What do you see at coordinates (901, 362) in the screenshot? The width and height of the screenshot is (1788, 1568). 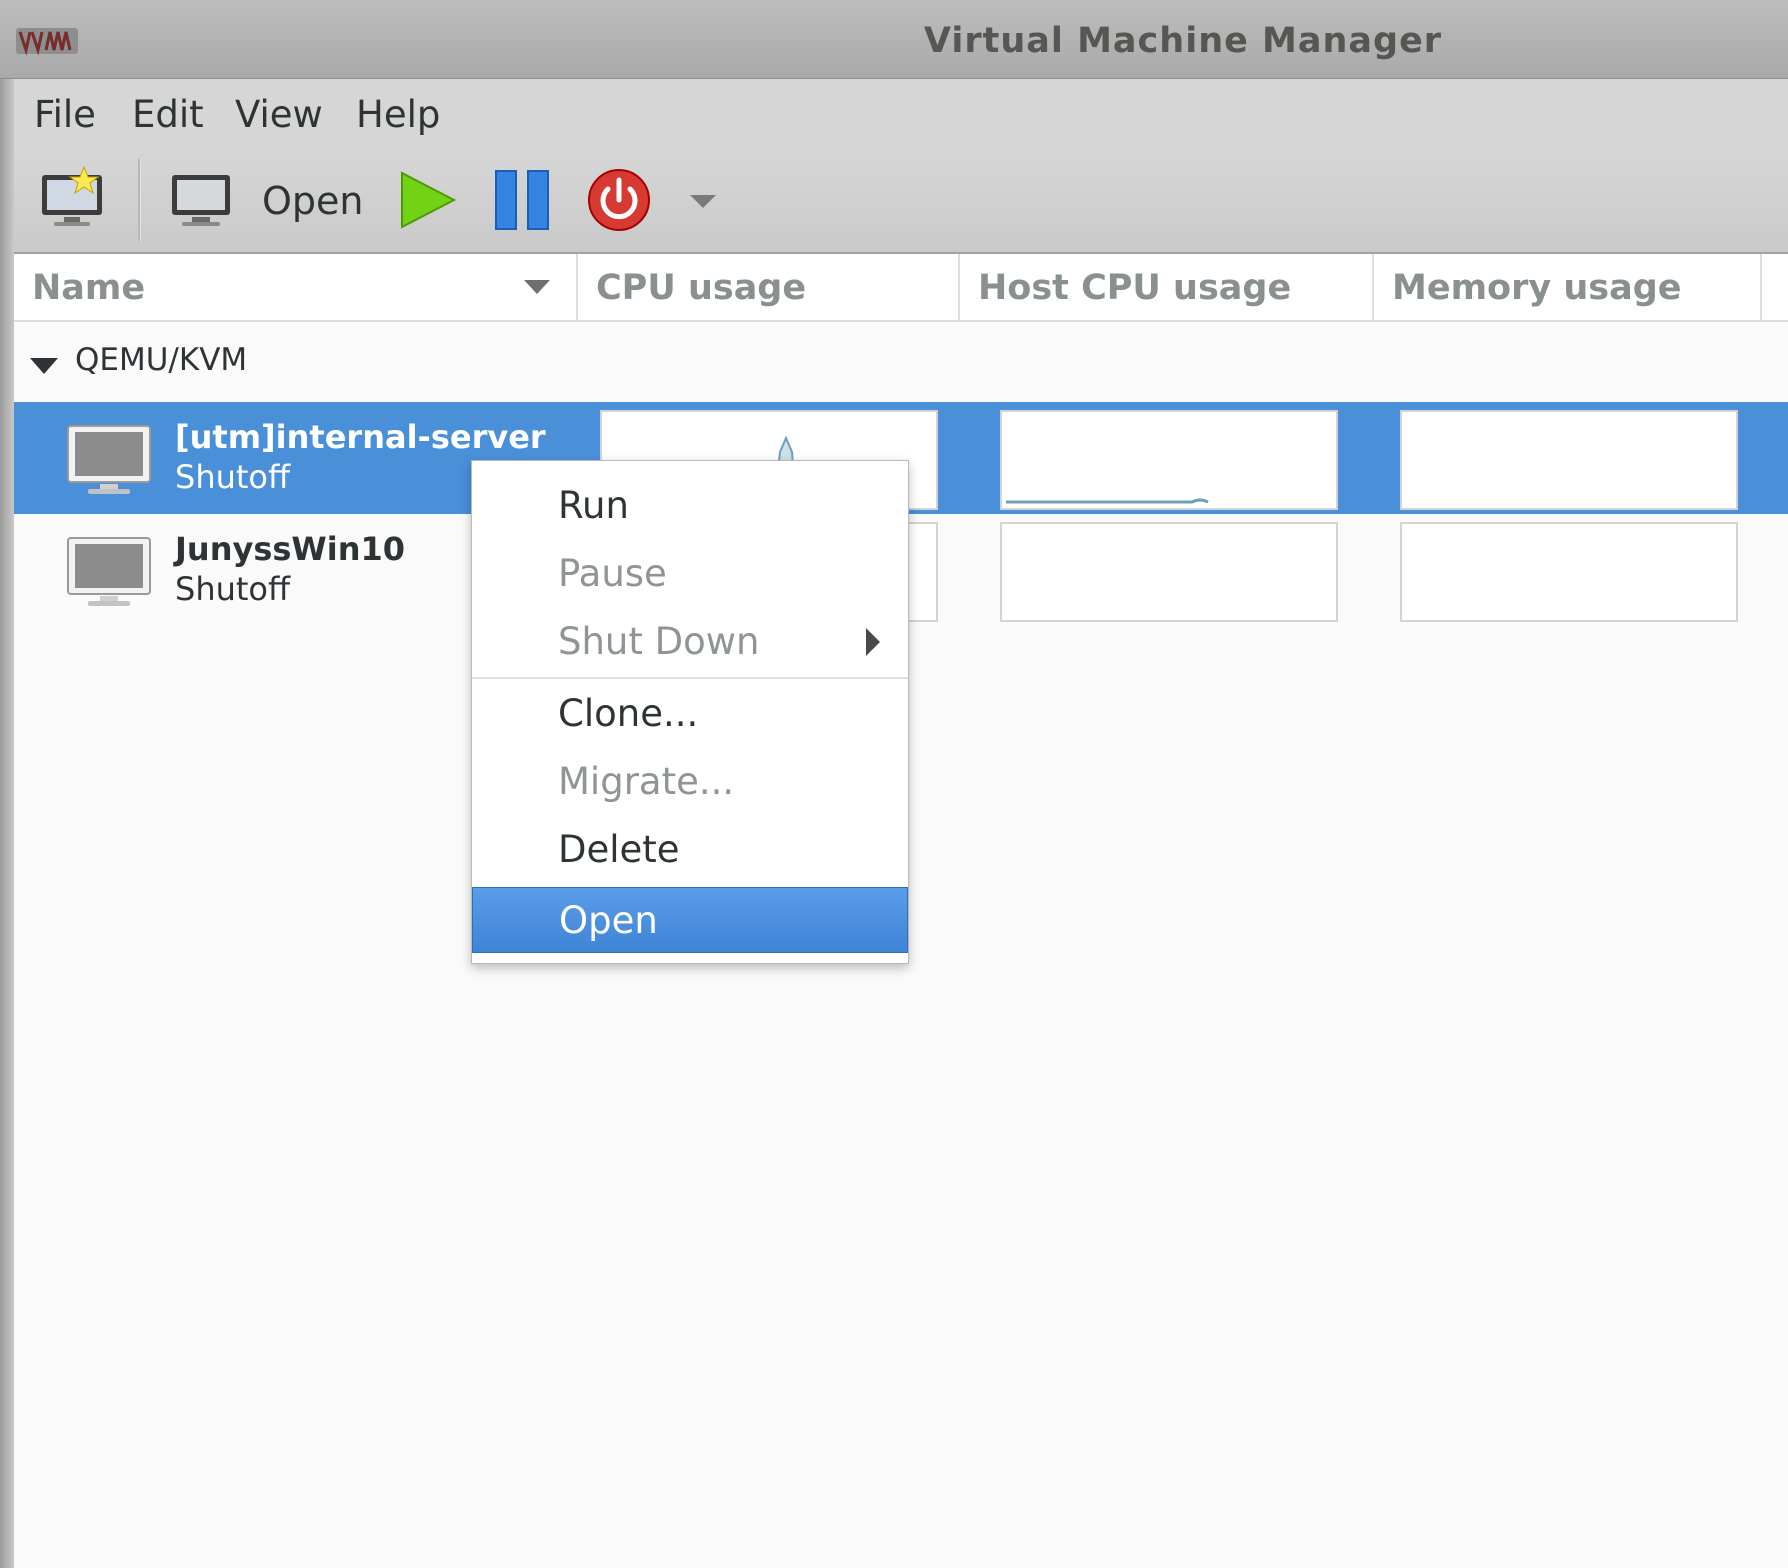 I see `connection-row-qemu-kvm: QEMU/KVM` at bounding box center [901, 362].